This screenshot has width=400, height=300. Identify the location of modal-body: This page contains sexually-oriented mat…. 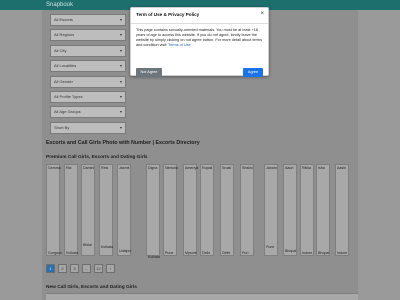
(200, 38).